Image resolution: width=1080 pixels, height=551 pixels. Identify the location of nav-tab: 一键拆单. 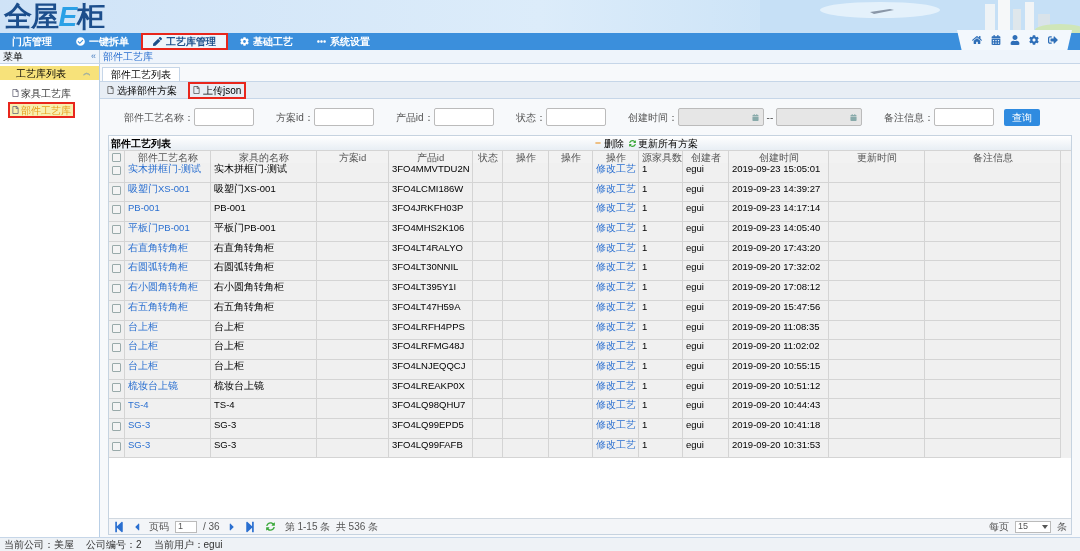
(102, 41).